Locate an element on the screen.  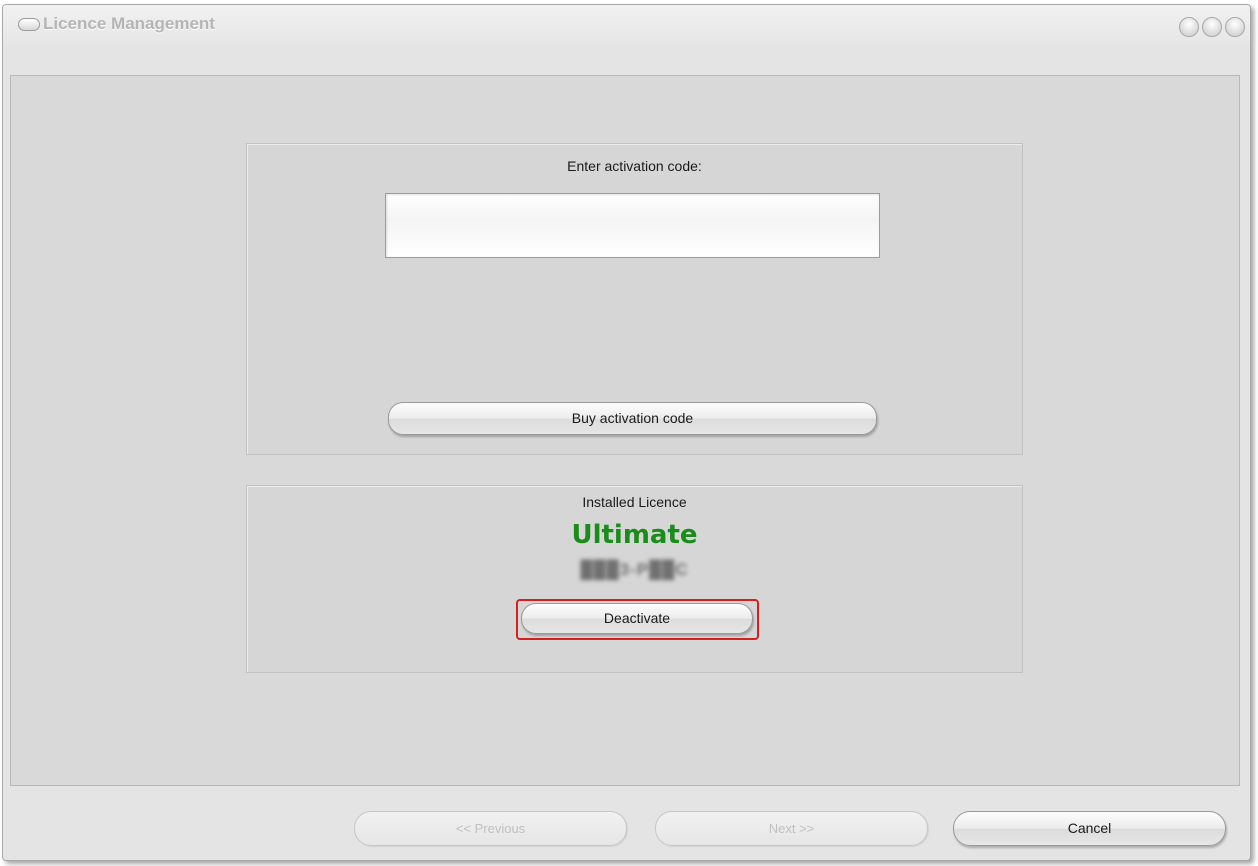
title-bar: Licence Management is located at coordinates (626, 25).